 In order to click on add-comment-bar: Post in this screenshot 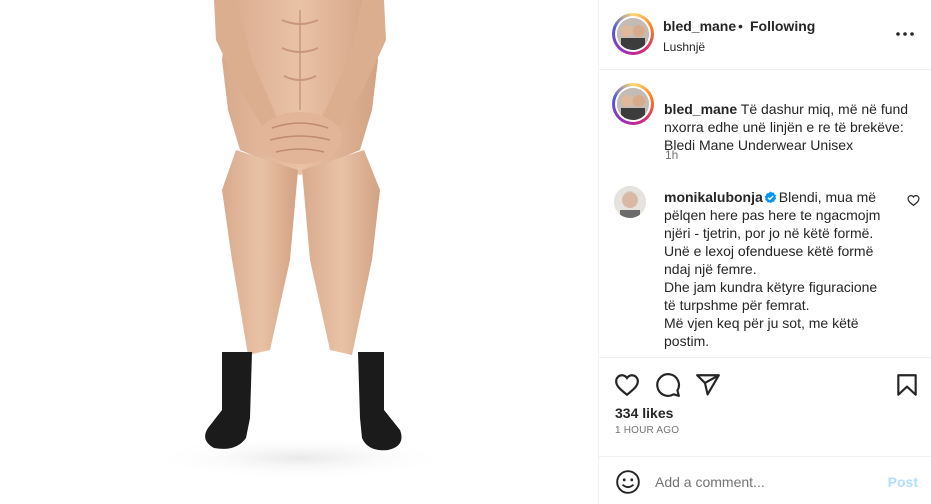, I will do `click(765, 480)`.